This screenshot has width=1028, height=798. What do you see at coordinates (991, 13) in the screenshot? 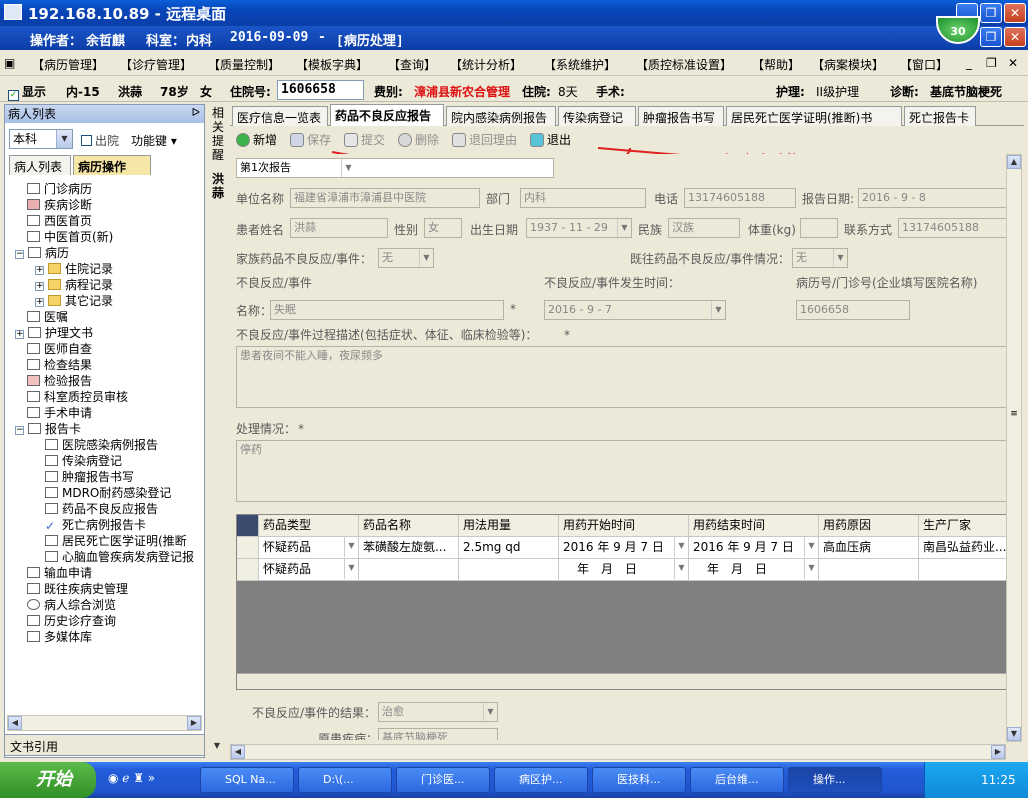
I see `restore-button: ❐` at bounding box center [991, 13].